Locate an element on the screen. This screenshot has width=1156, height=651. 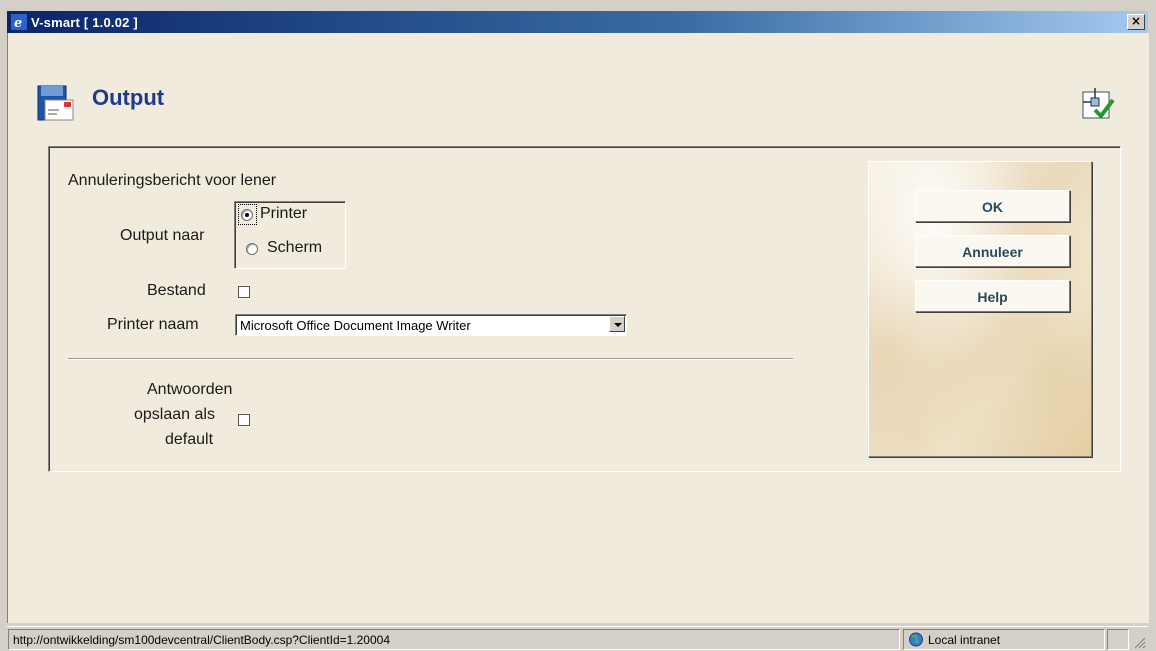
window-title: V-smart [ 1.0.02 ] is located at coordinates (84, 22).